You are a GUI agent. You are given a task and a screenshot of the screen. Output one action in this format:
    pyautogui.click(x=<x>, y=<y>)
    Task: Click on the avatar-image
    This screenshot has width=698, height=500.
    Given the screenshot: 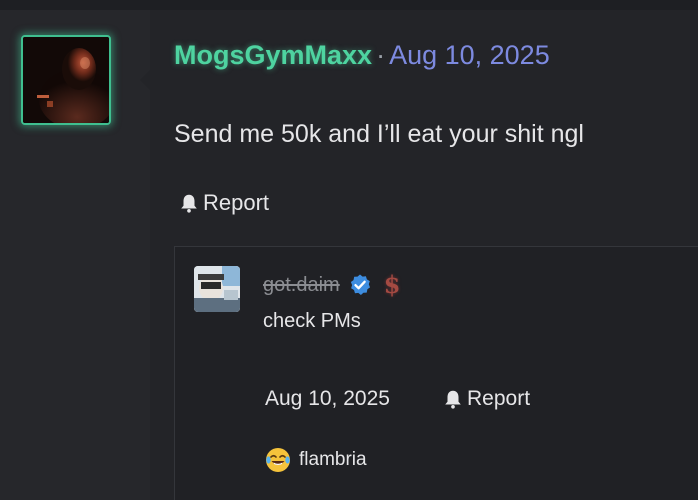 What is the action you would take?
    pyautogui.click(x=66, y=80)
    